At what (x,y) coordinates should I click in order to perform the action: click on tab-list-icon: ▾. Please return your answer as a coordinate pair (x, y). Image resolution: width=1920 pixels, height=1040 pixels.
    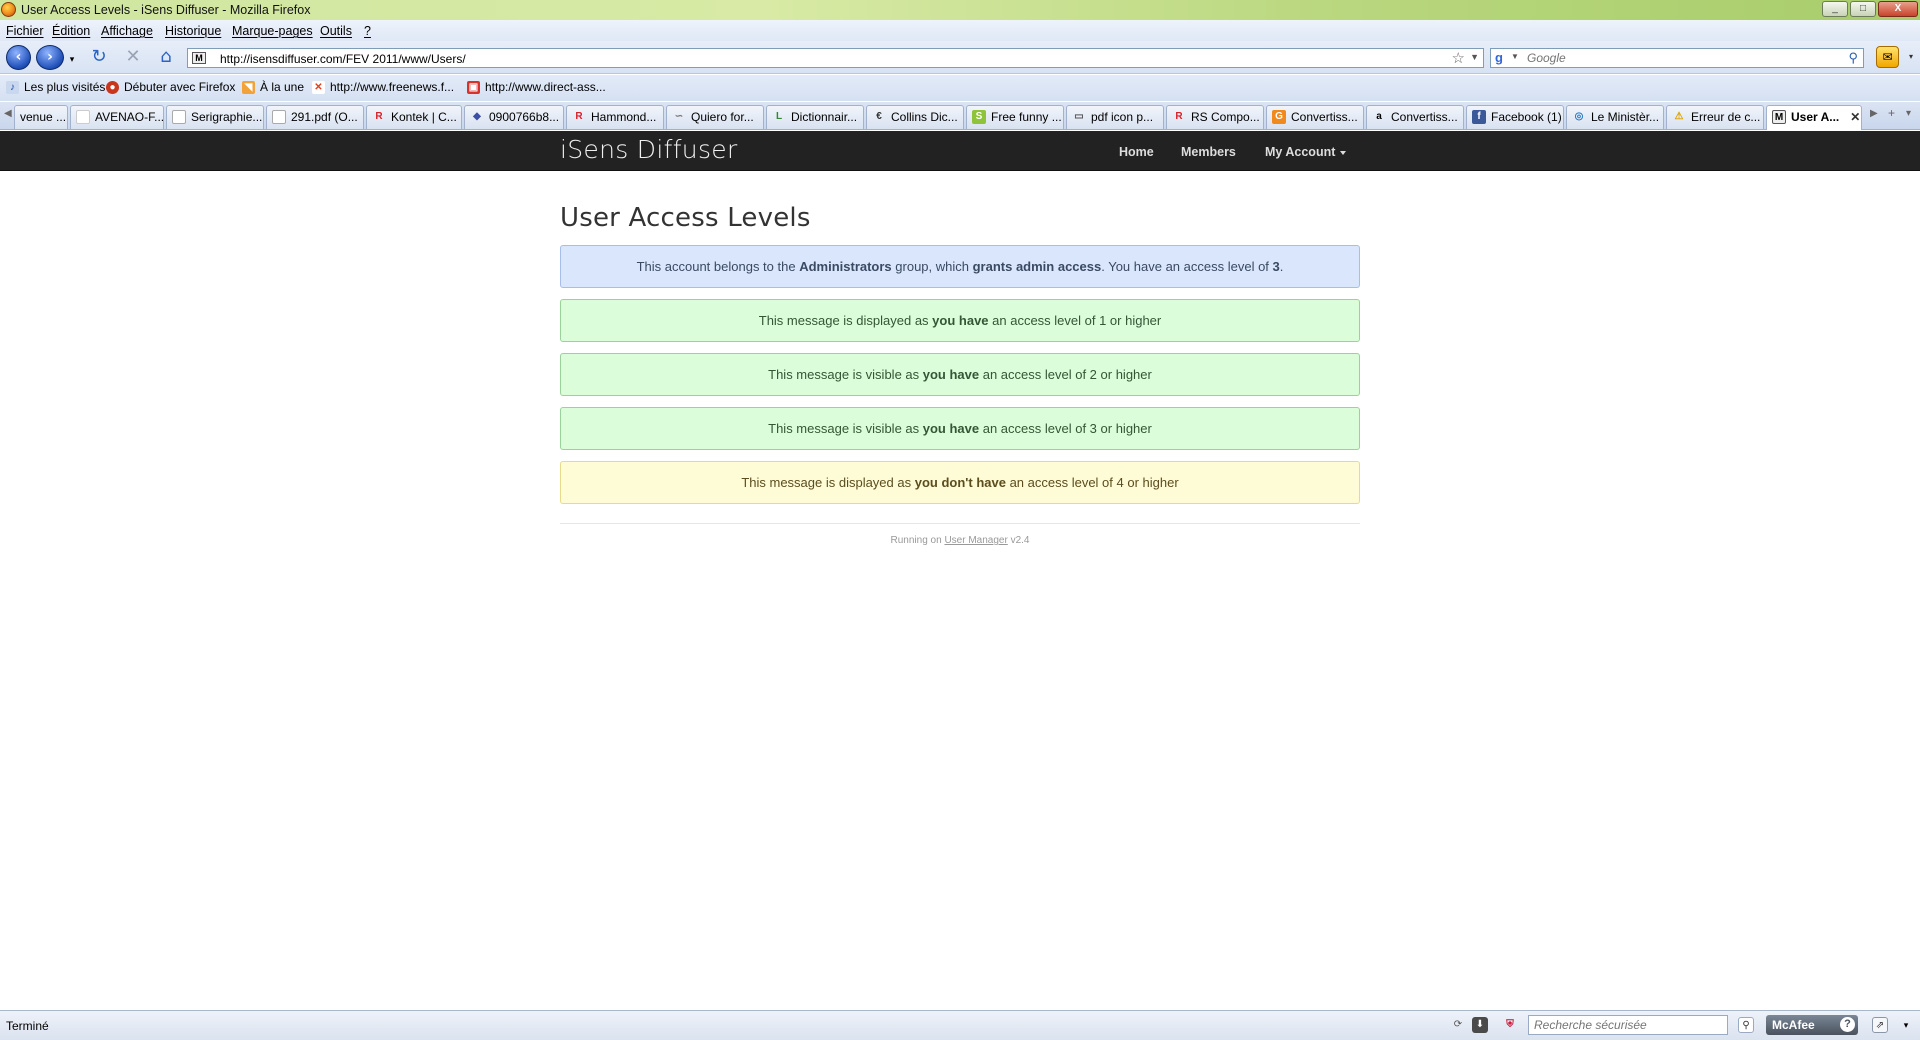
    Looking at the image, I should click on (1908, 113).